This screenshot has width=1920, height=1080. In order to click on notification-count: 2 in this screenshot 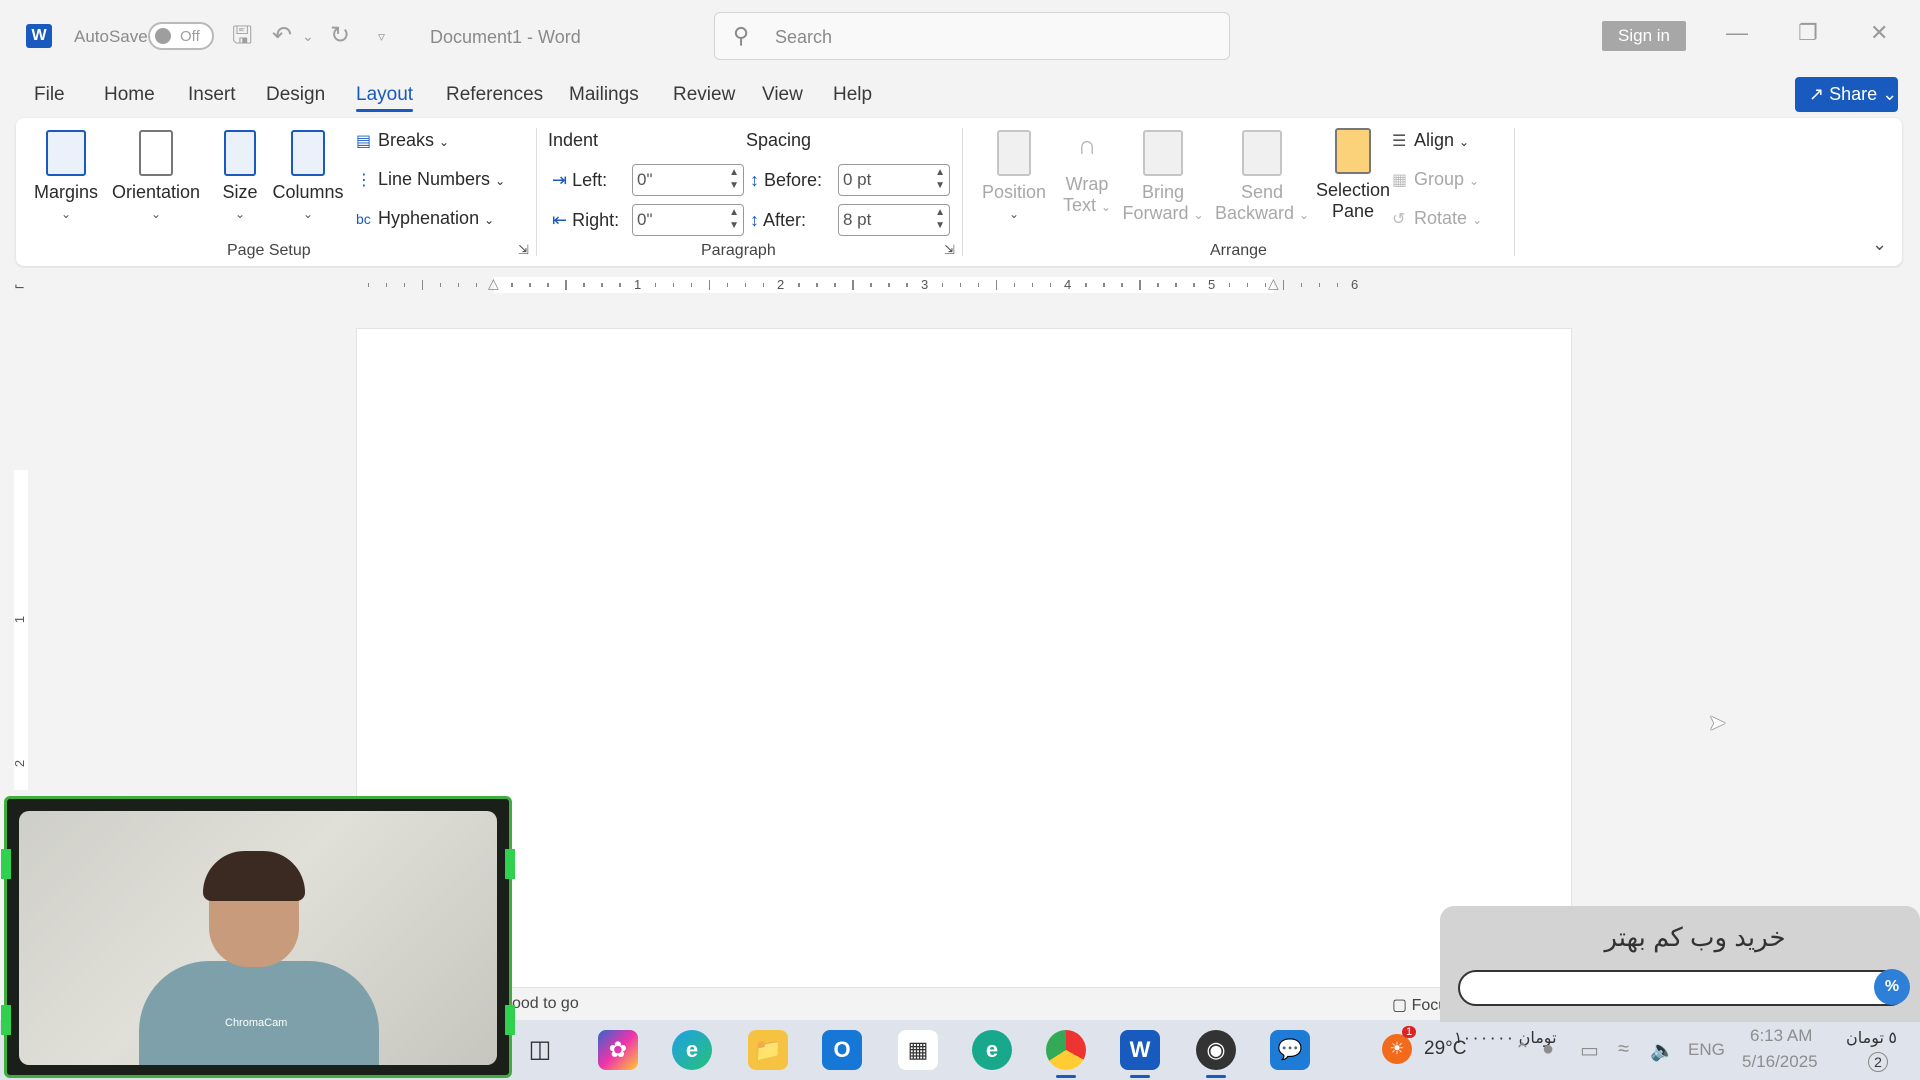, I will do `click(1878, 1062)`.